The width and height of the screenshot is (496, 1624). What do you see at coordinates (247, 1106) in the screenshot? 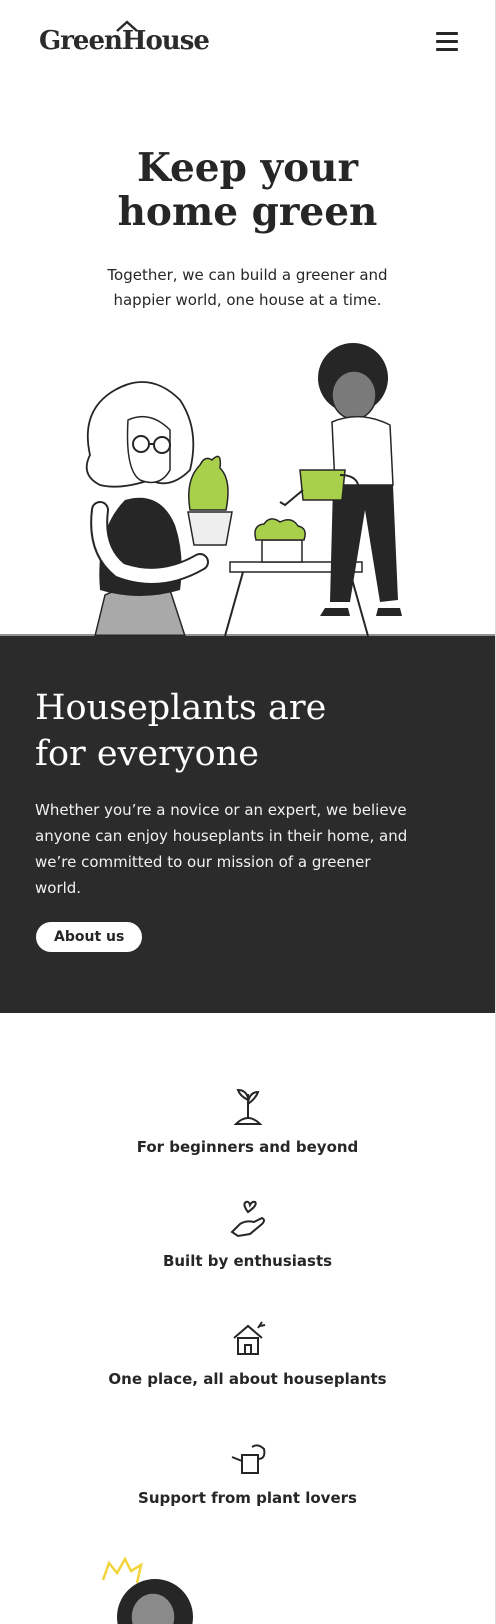
I see `sprout-icon` at bounding box center [247, 1106].